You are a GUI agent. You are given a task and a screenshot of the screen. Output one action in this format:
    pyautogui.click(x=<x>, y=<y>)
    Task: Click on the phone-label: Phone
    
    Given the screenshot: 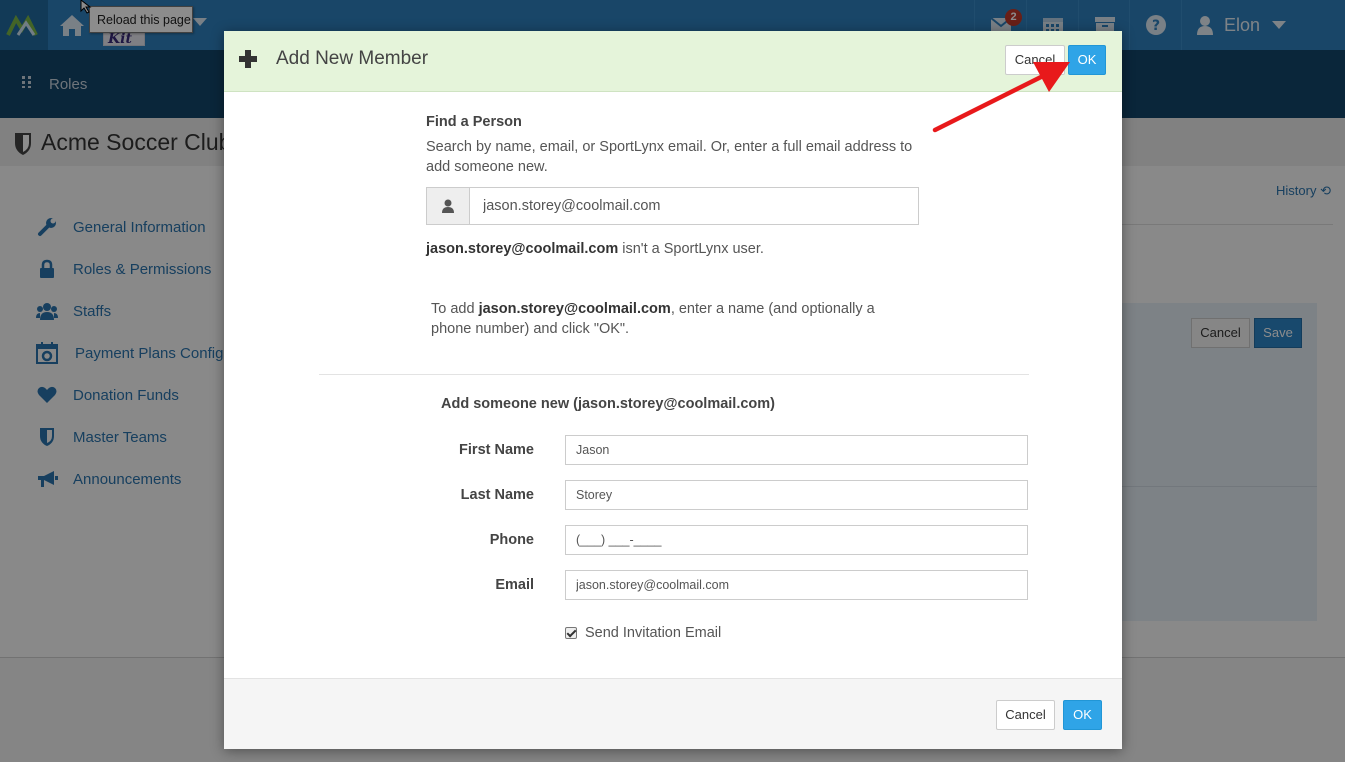 What is the action you would take?
    pyautogui.click(x=511, y=540)
    